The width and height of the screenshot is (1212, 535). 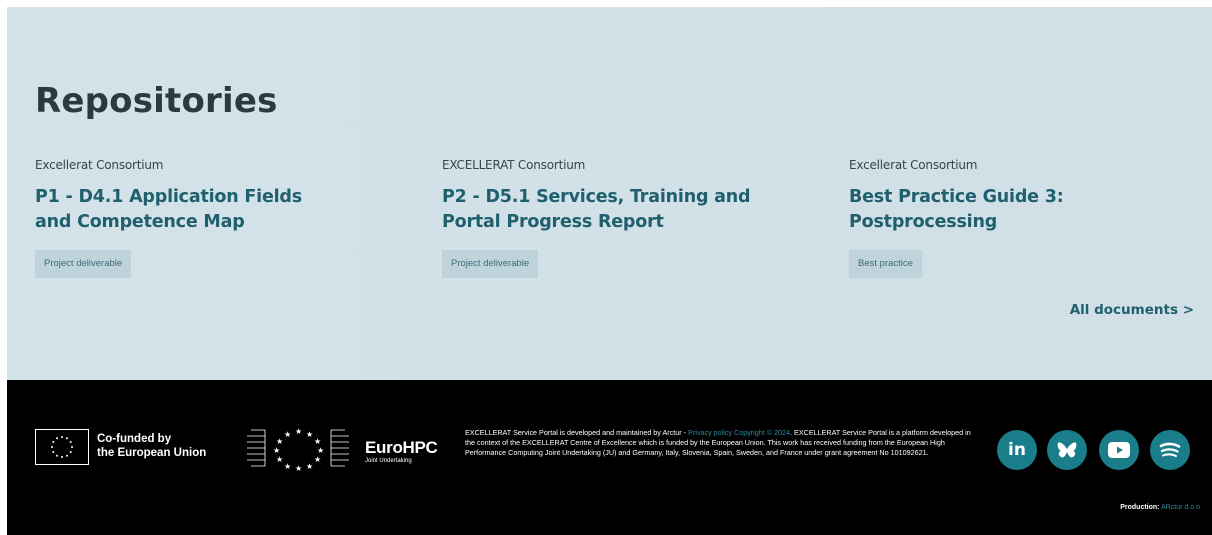 I want to click on linkedin-icon: in, so click(x=1017, y=450).